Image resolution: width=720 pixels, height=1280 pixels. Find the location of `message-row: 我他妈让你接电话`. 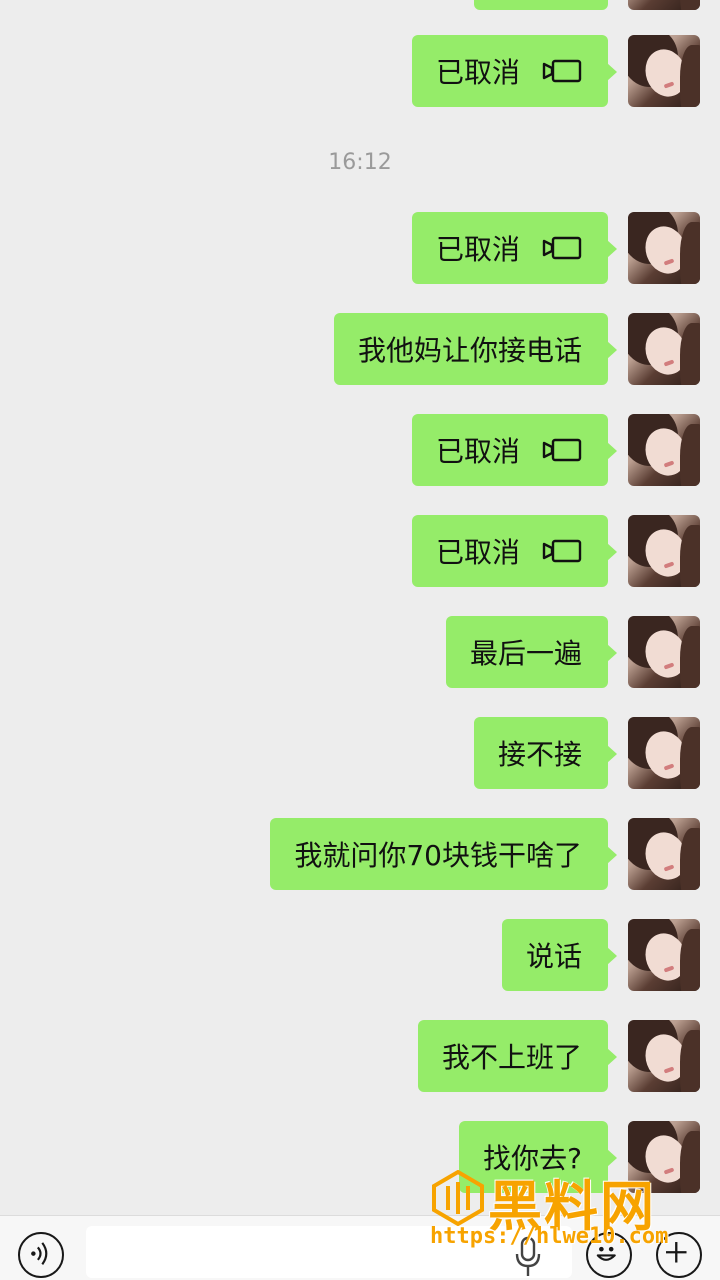

message-row: 我他妈让你接电话 is located at coordinates (516, 349).